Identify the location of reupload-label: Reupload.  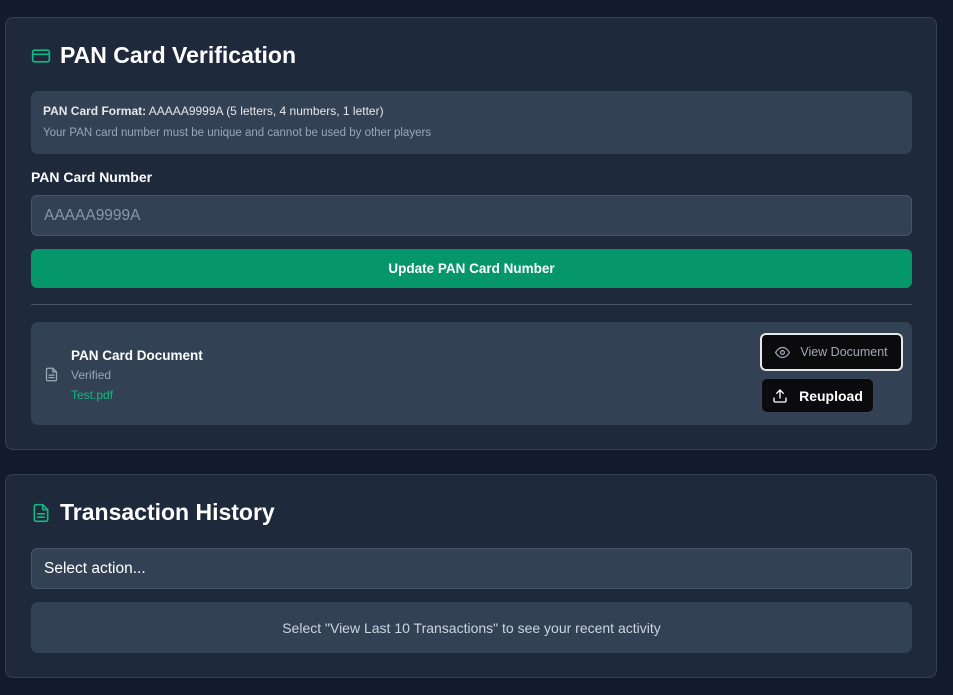
(831, 395).